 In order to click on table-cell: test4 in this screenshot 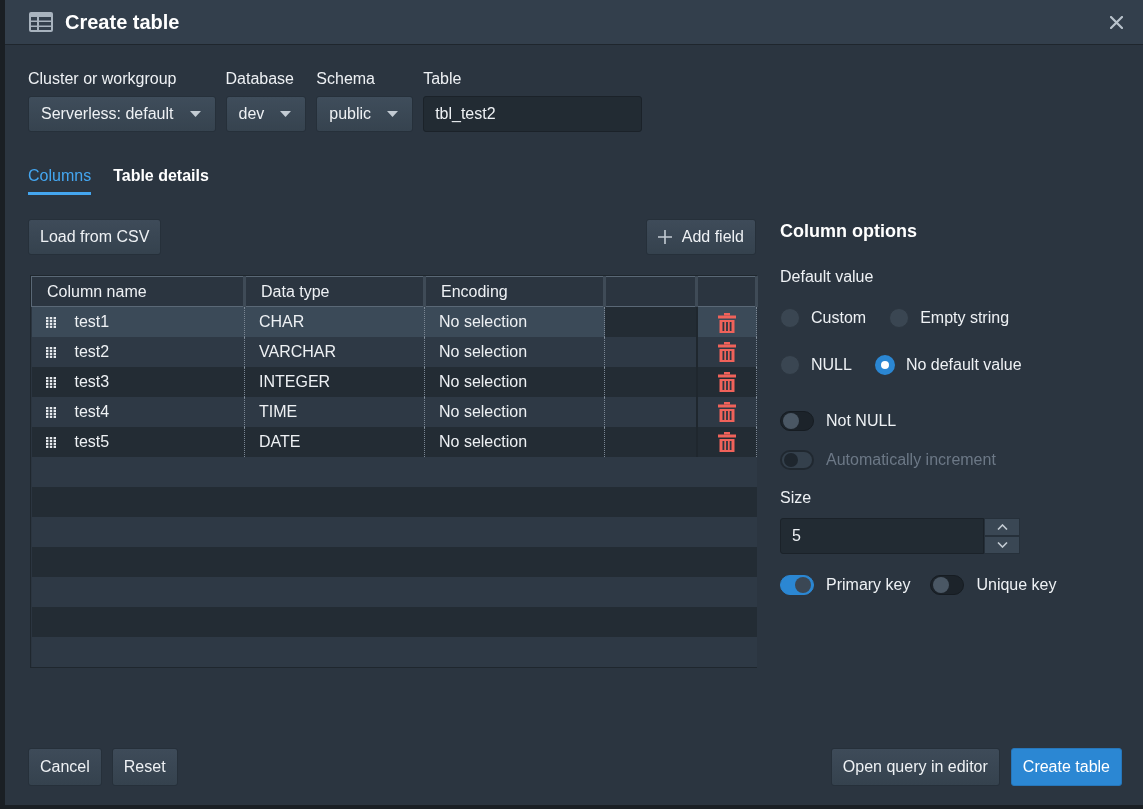, I will do `click(92, 411)`.